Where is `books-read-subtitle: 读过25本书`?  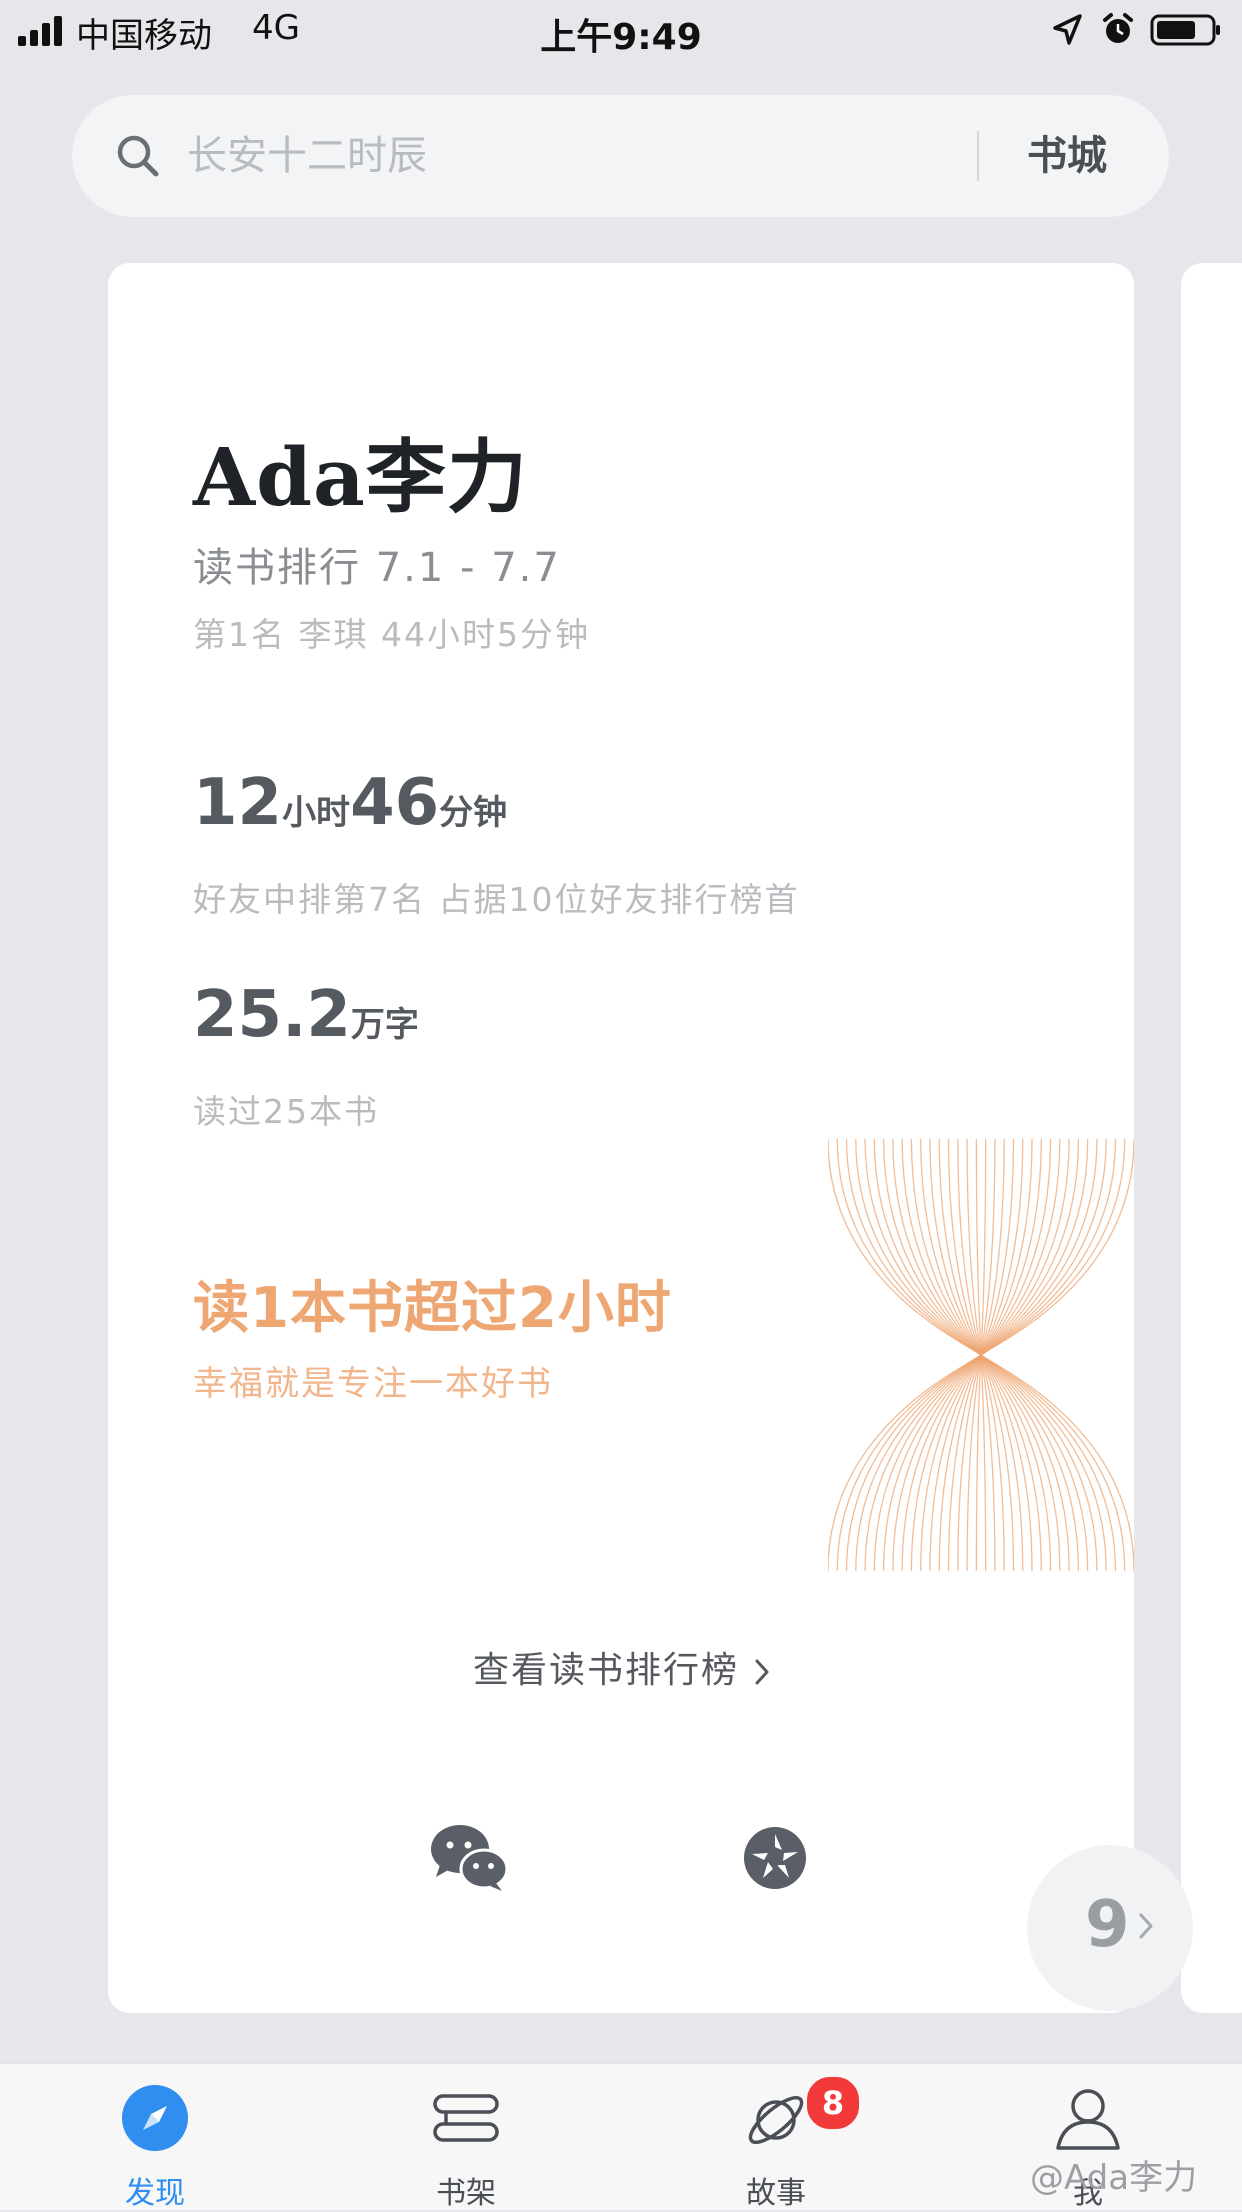
books-read-subtitle: 读过25本书 is located at coordinates (286, 1111).